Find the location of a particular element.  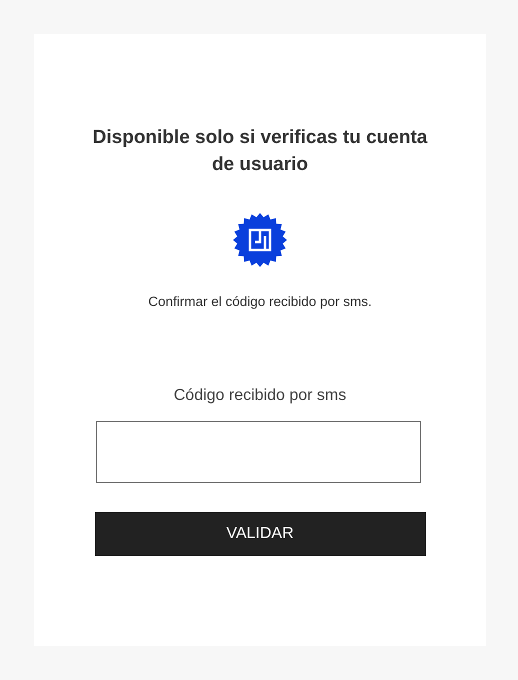

title: Disponible solo si verificas tu cuenta de usuario is located at coordinates (260, 151).